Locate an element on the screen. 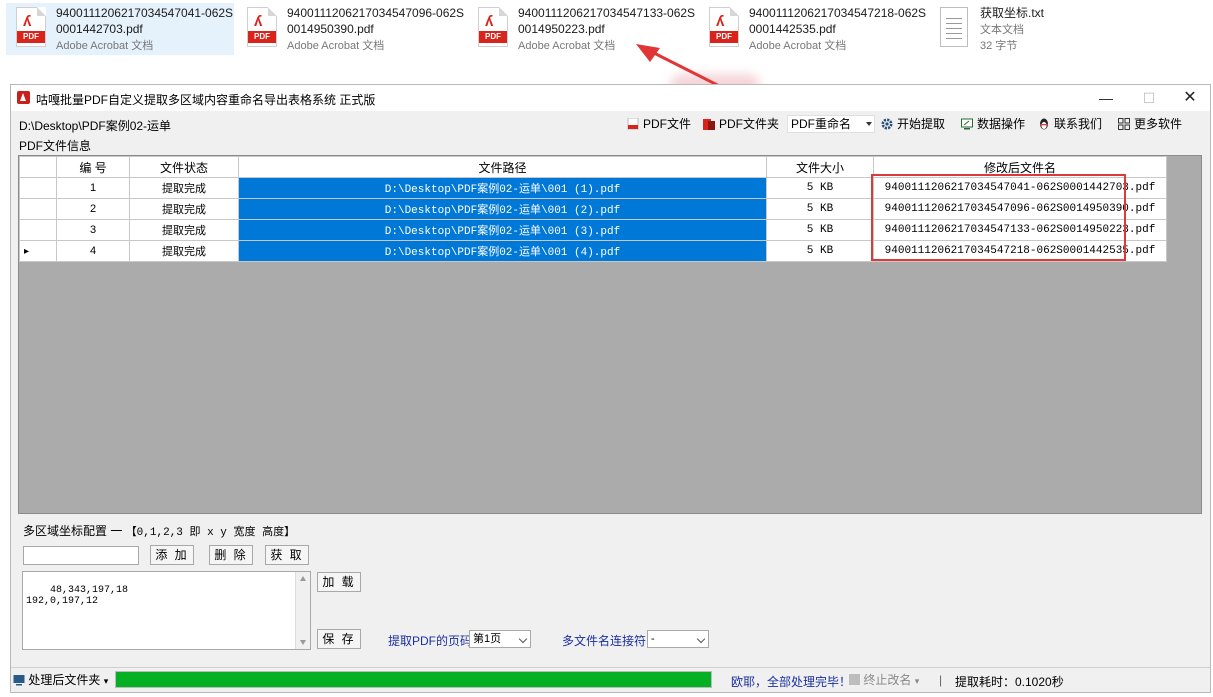  cell-no: 2 is located at coordinates (93, 209).